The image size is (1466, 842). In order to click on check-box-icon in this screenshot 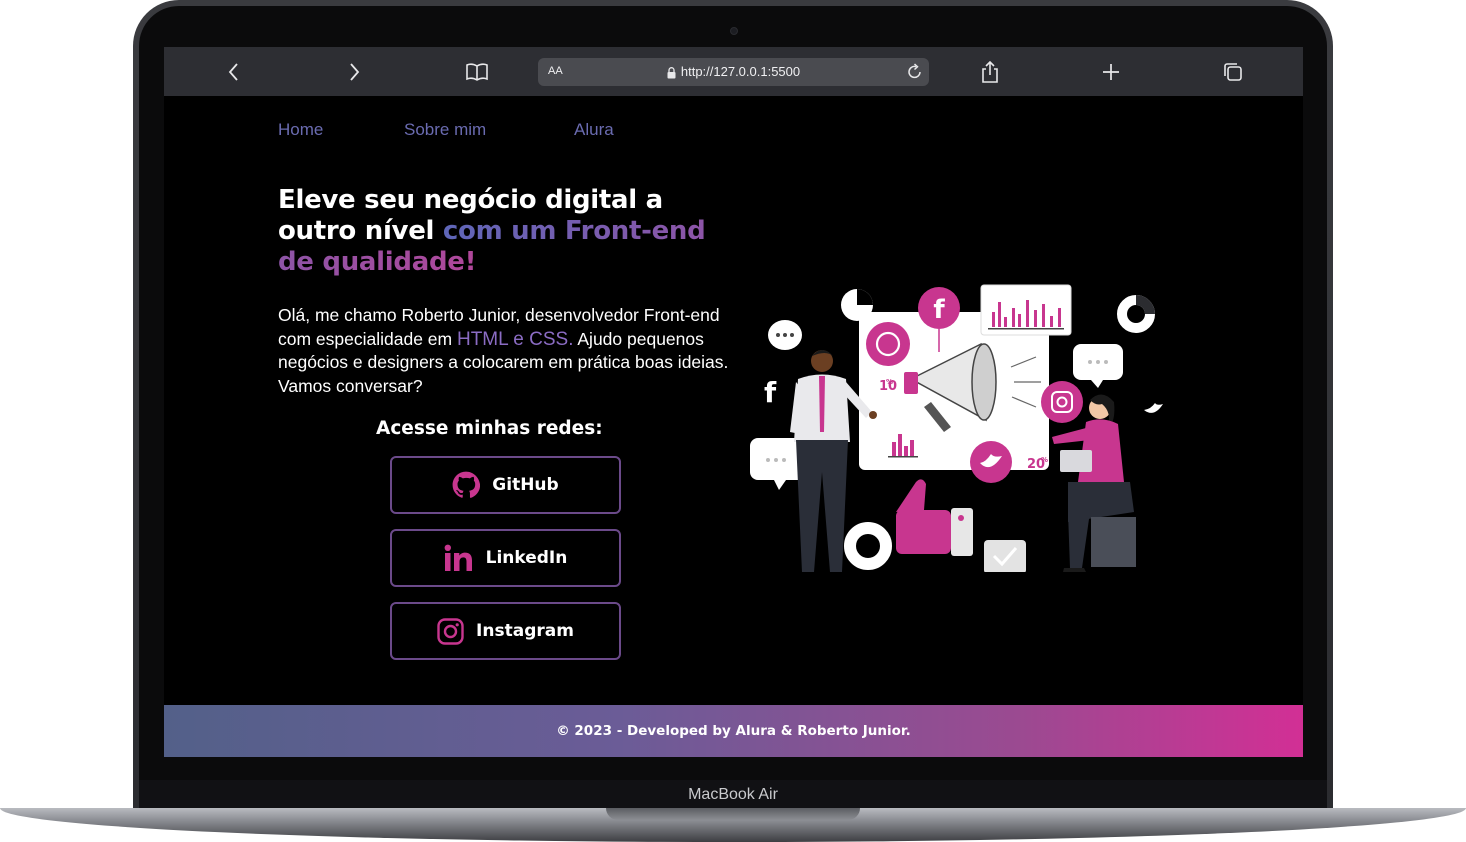, I will do `click(1005, 556)`.